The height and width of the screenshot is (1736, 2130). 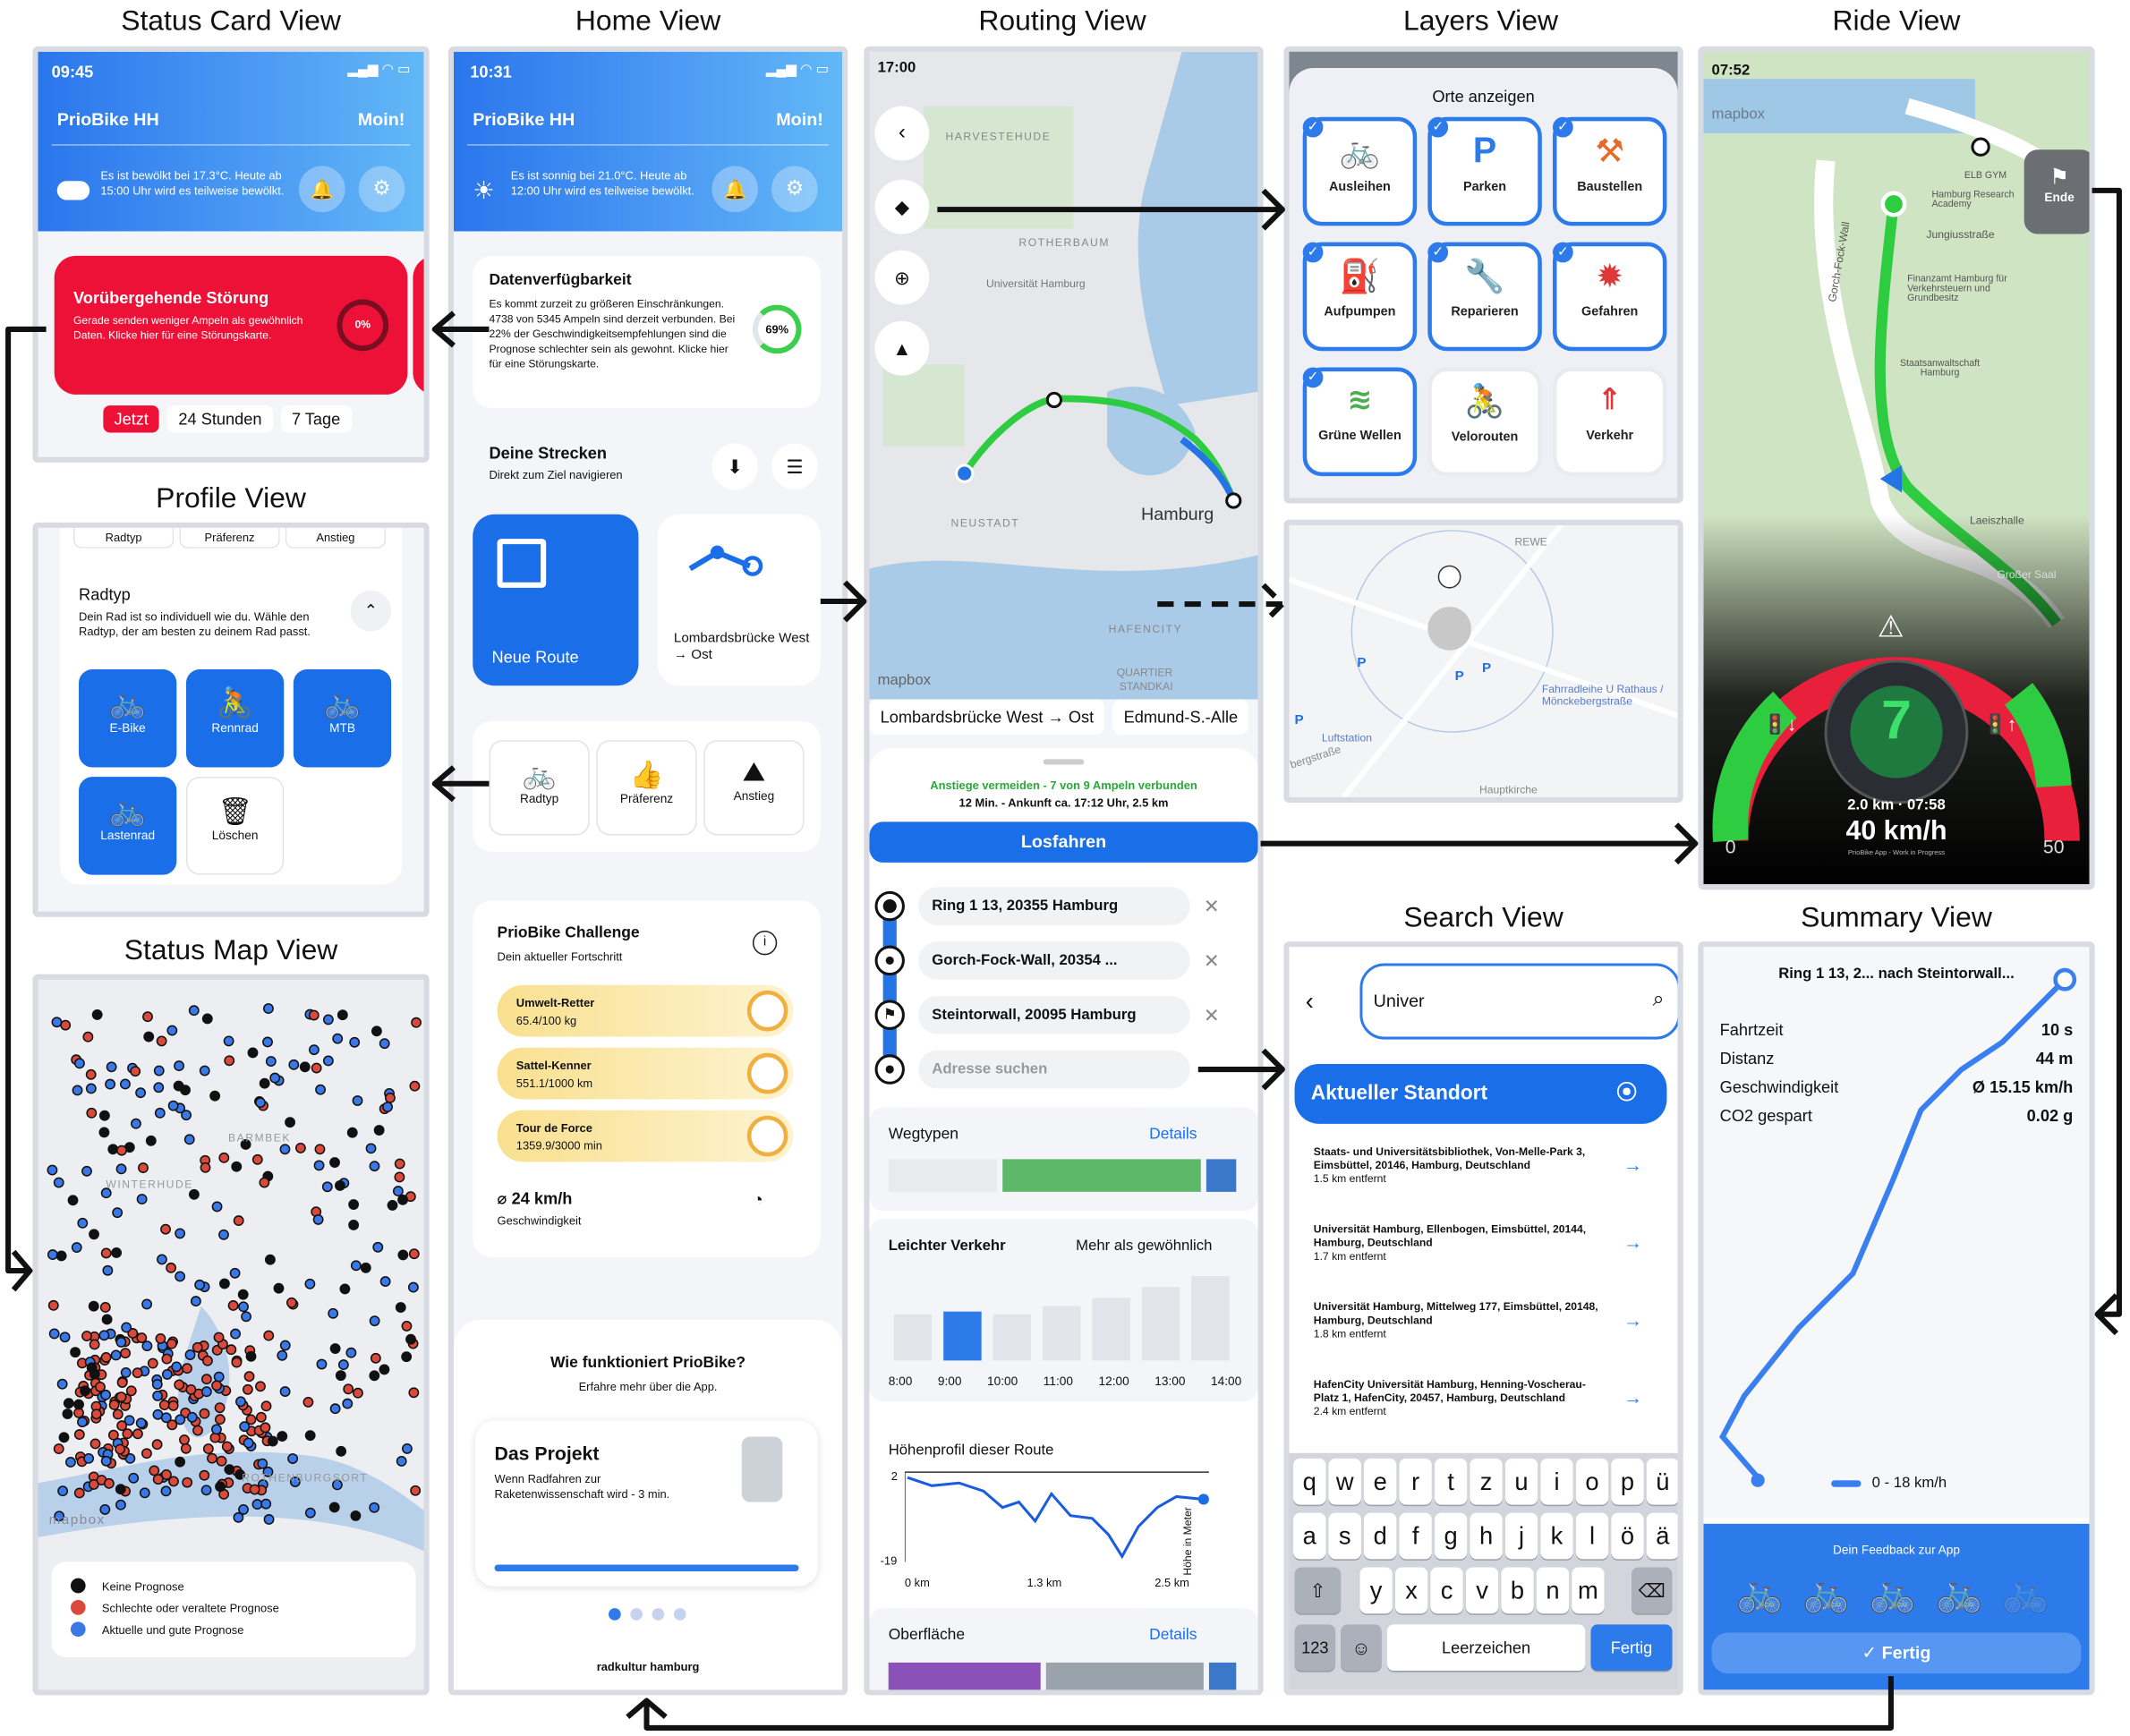 I want to click on key-t: t, so click(x=1451, y=1481).